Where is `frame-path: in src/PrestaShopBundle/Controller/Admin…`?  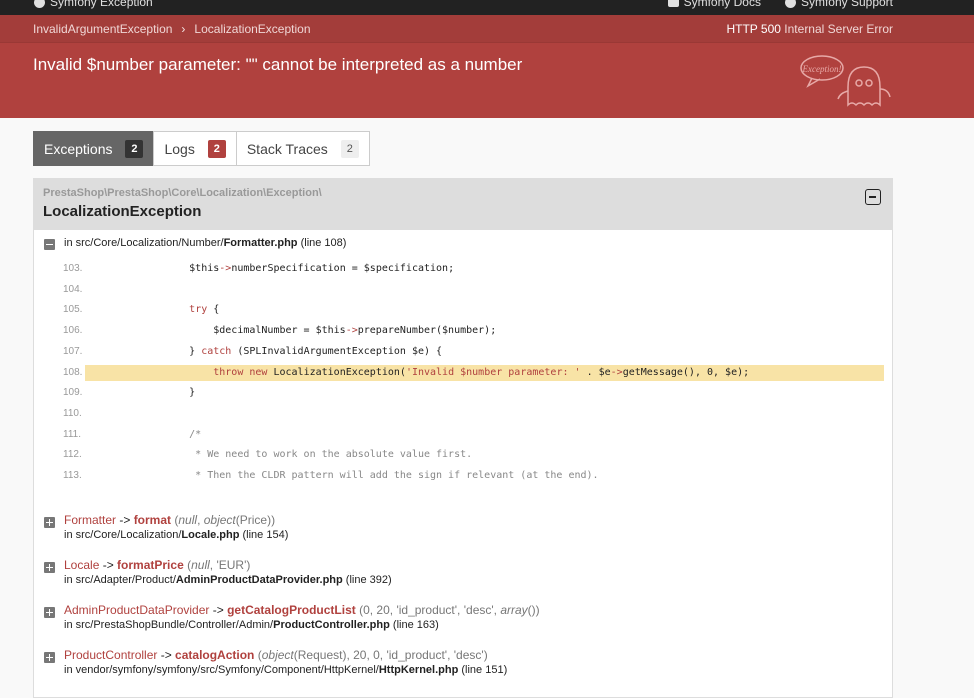 frame-path: in src/PrestaShopBundle/Controller/Admin… is located at coordinates (169, 625).